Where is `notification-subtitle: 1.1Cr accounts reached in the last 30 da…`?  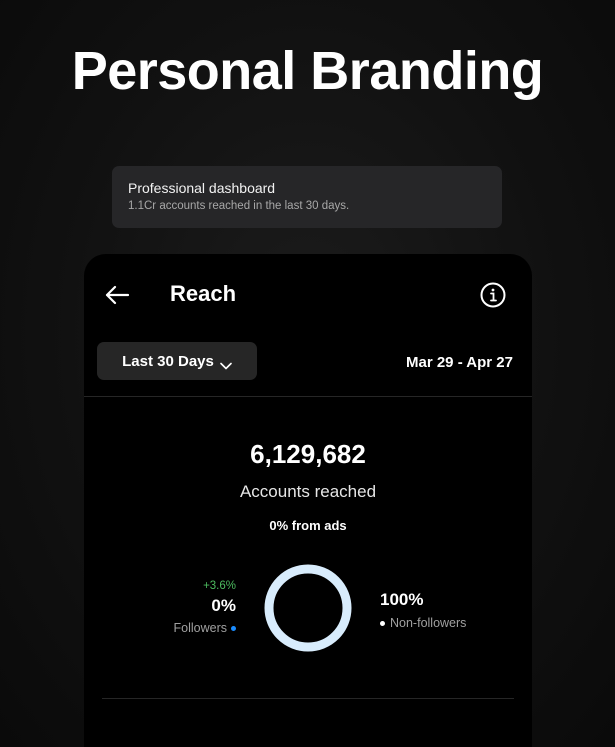 notification-subtitle: 1.1Cr accounts reached in the last 30 da… is located at coordinates (239, 206).